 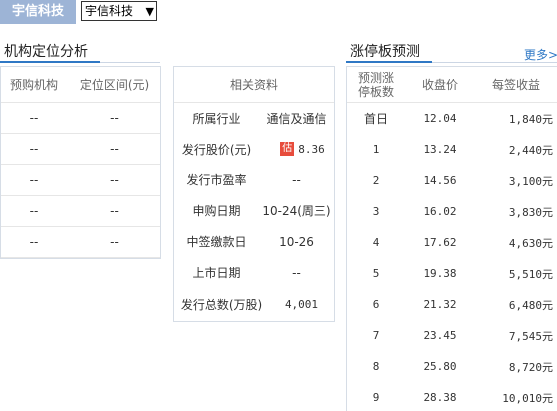 What do you see at coordinates (296, 272) in the screenshot?
I see `listing-date-value: --` at bounding box center [296, 272].